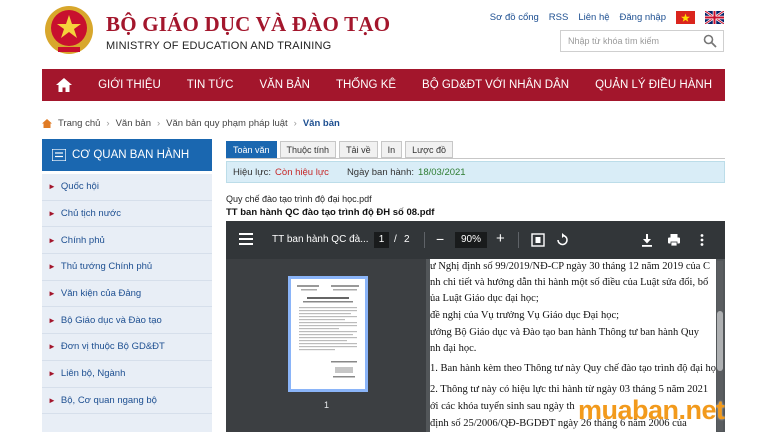 This screenshot has height=432, width=768. I want to click on document-tabs: Toàn văn Thuộc tính Tải về In Lược đồ, so click(340, 149).